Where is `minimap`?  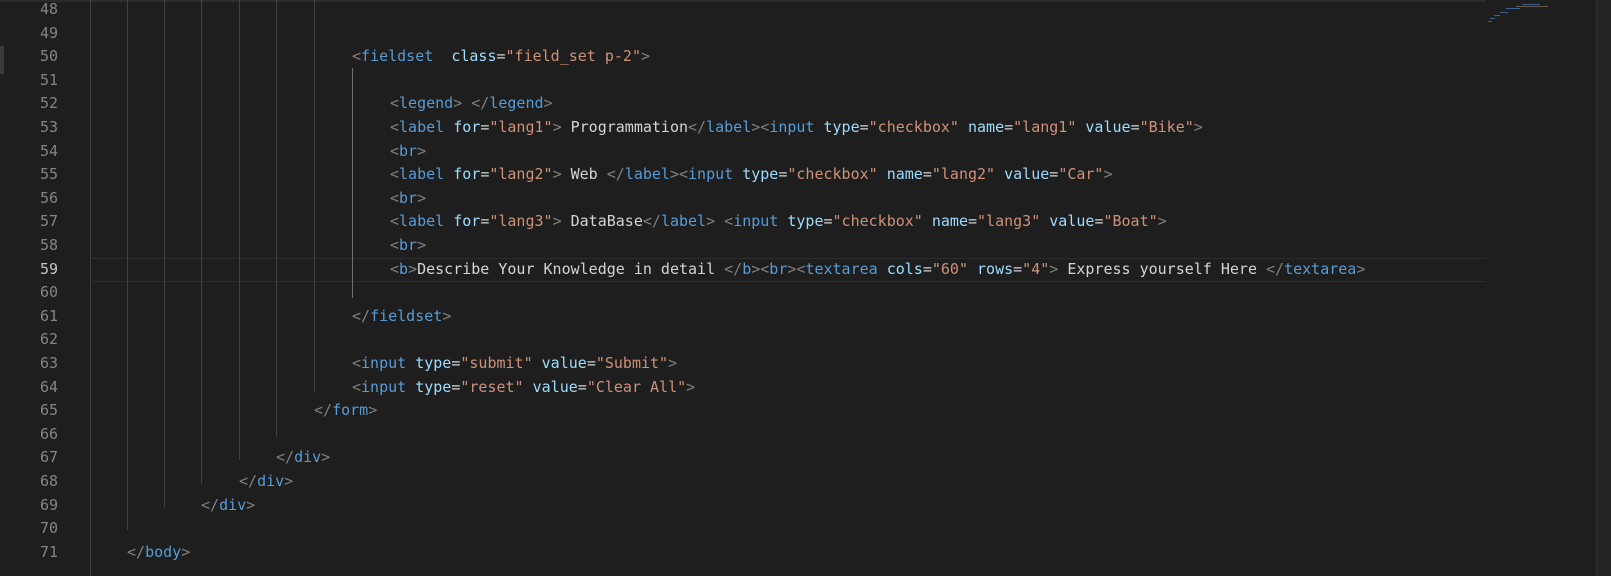
minimap is located at coordinates (1541, 288).